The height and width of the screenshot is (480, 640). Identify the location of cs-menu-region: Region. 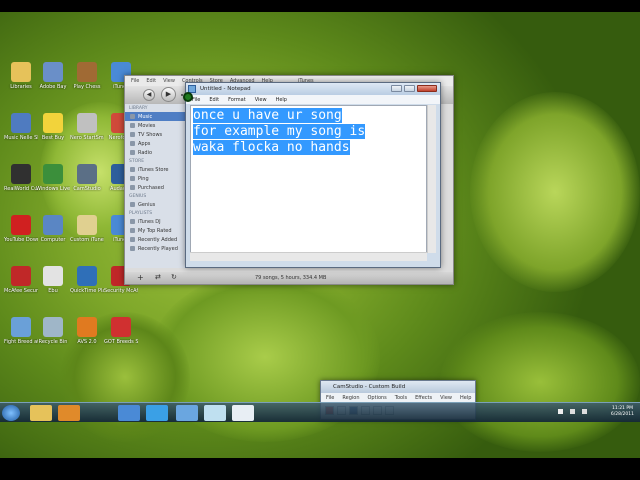
(350, 398).